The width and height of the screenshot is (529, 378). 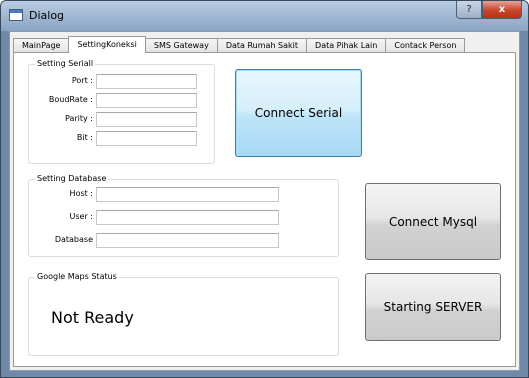 I want to click on bit-label: Bit :, so click(x=84, y=137).